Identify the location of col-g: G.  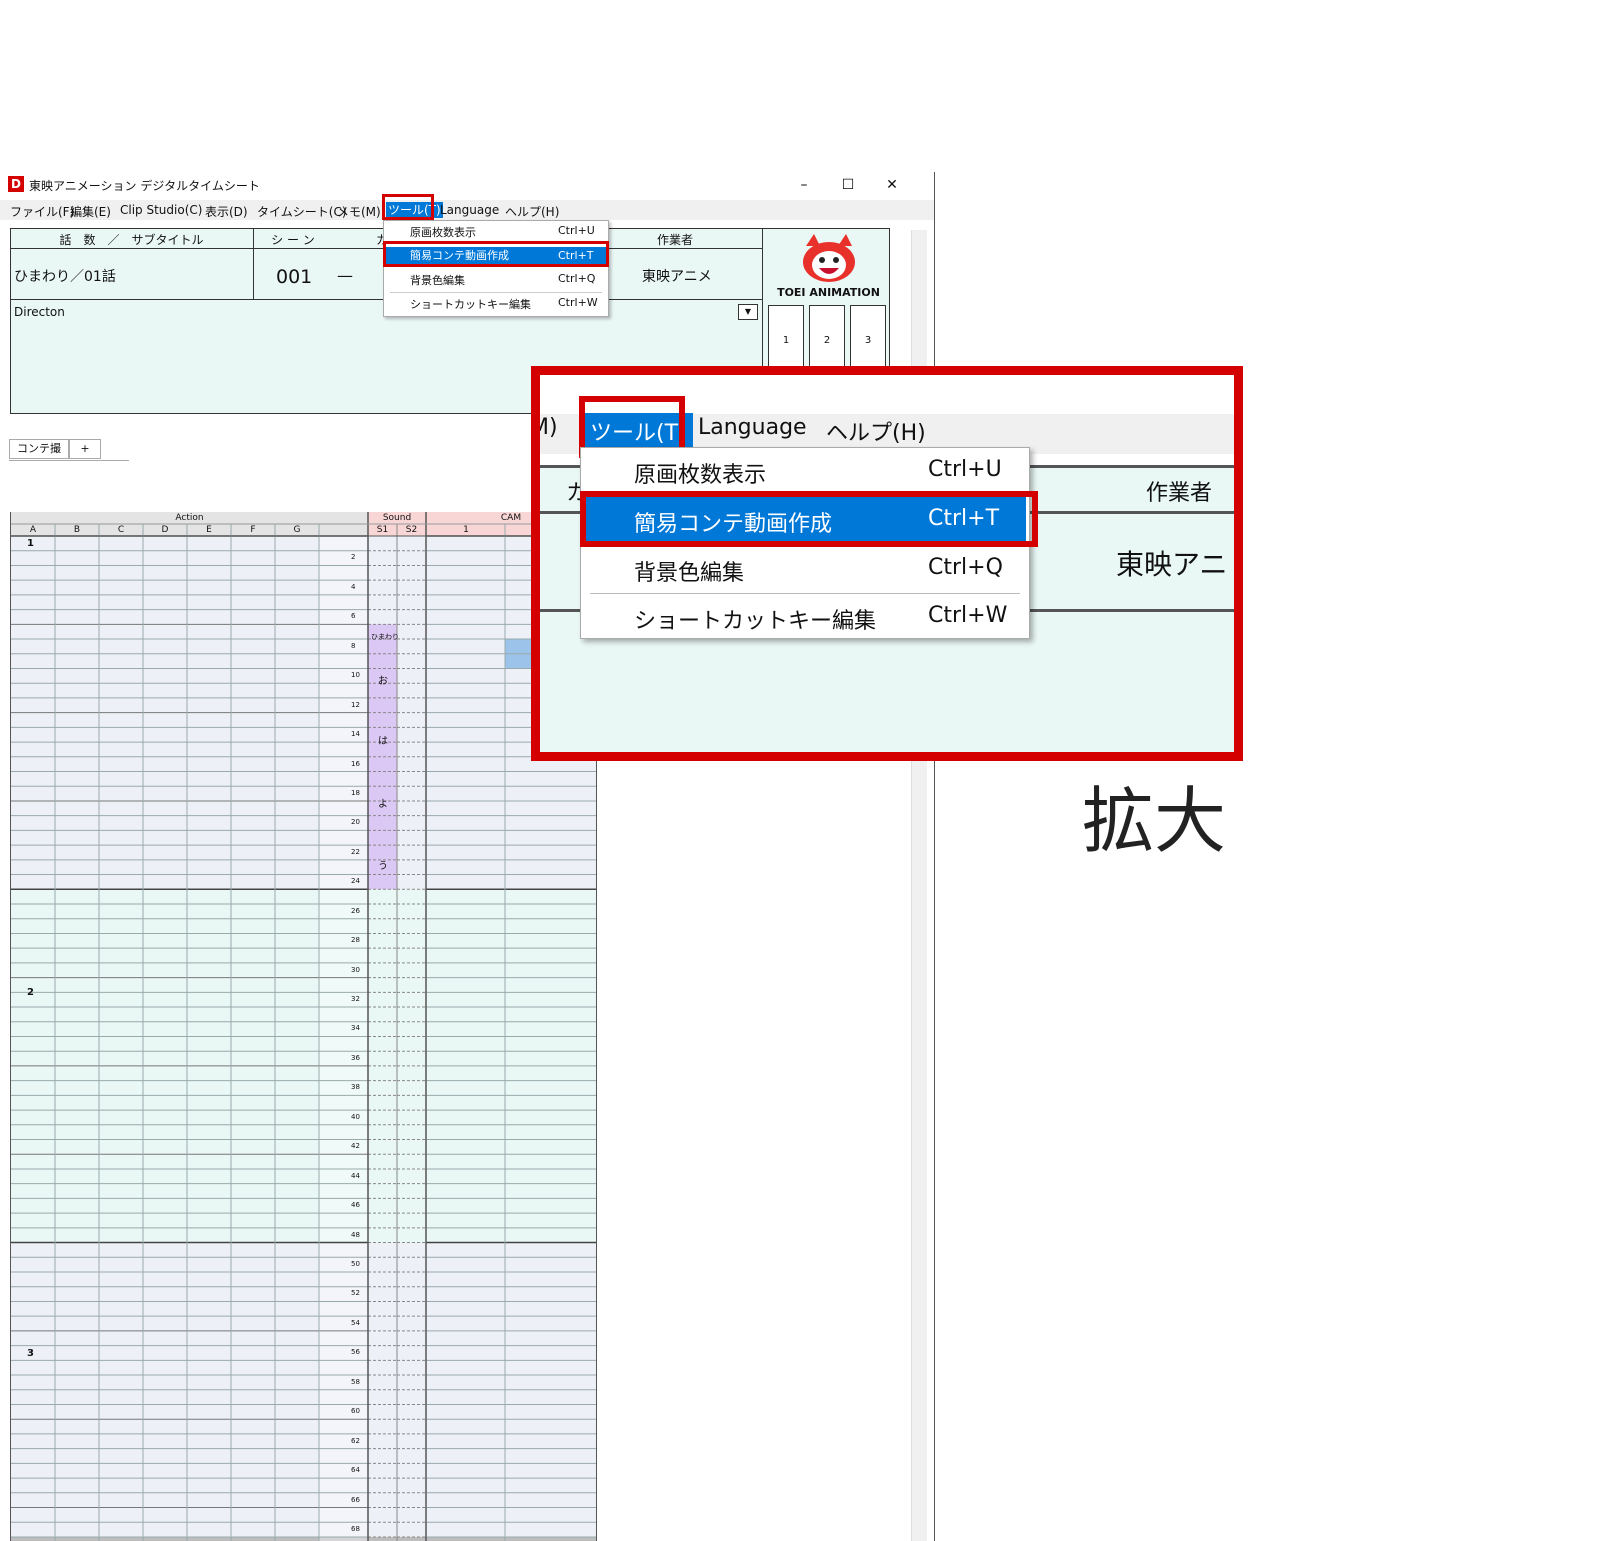
(297, 530).